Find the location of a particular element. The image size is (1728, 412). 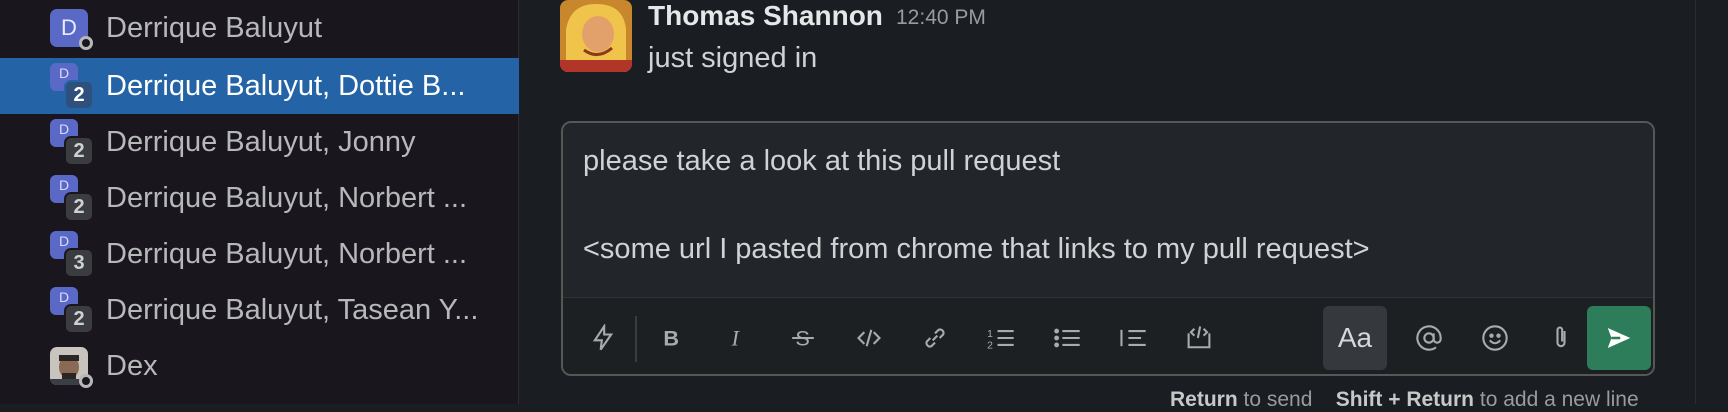

sidebar-item-derrique-baluyut: D Derrique Baluyut is located at coordinates (259, 28).